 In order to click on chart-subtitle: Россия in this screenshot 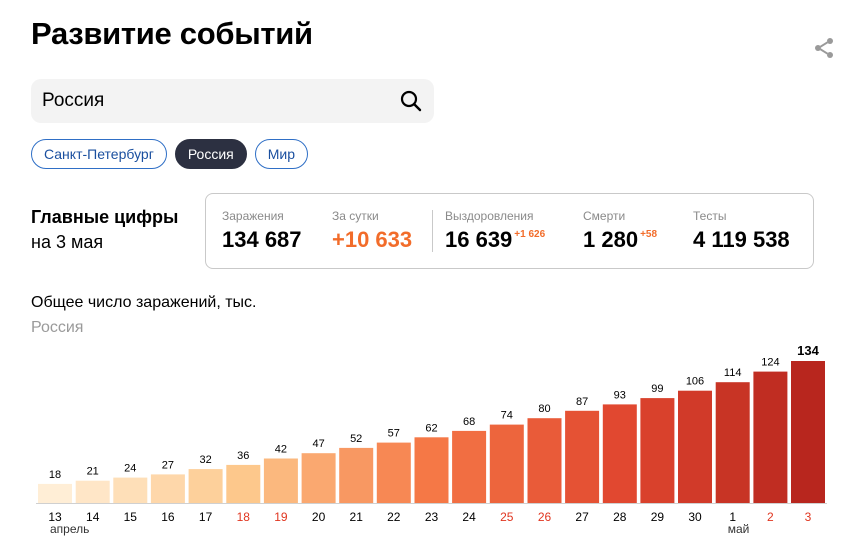, I will do `click(57, 327)`.